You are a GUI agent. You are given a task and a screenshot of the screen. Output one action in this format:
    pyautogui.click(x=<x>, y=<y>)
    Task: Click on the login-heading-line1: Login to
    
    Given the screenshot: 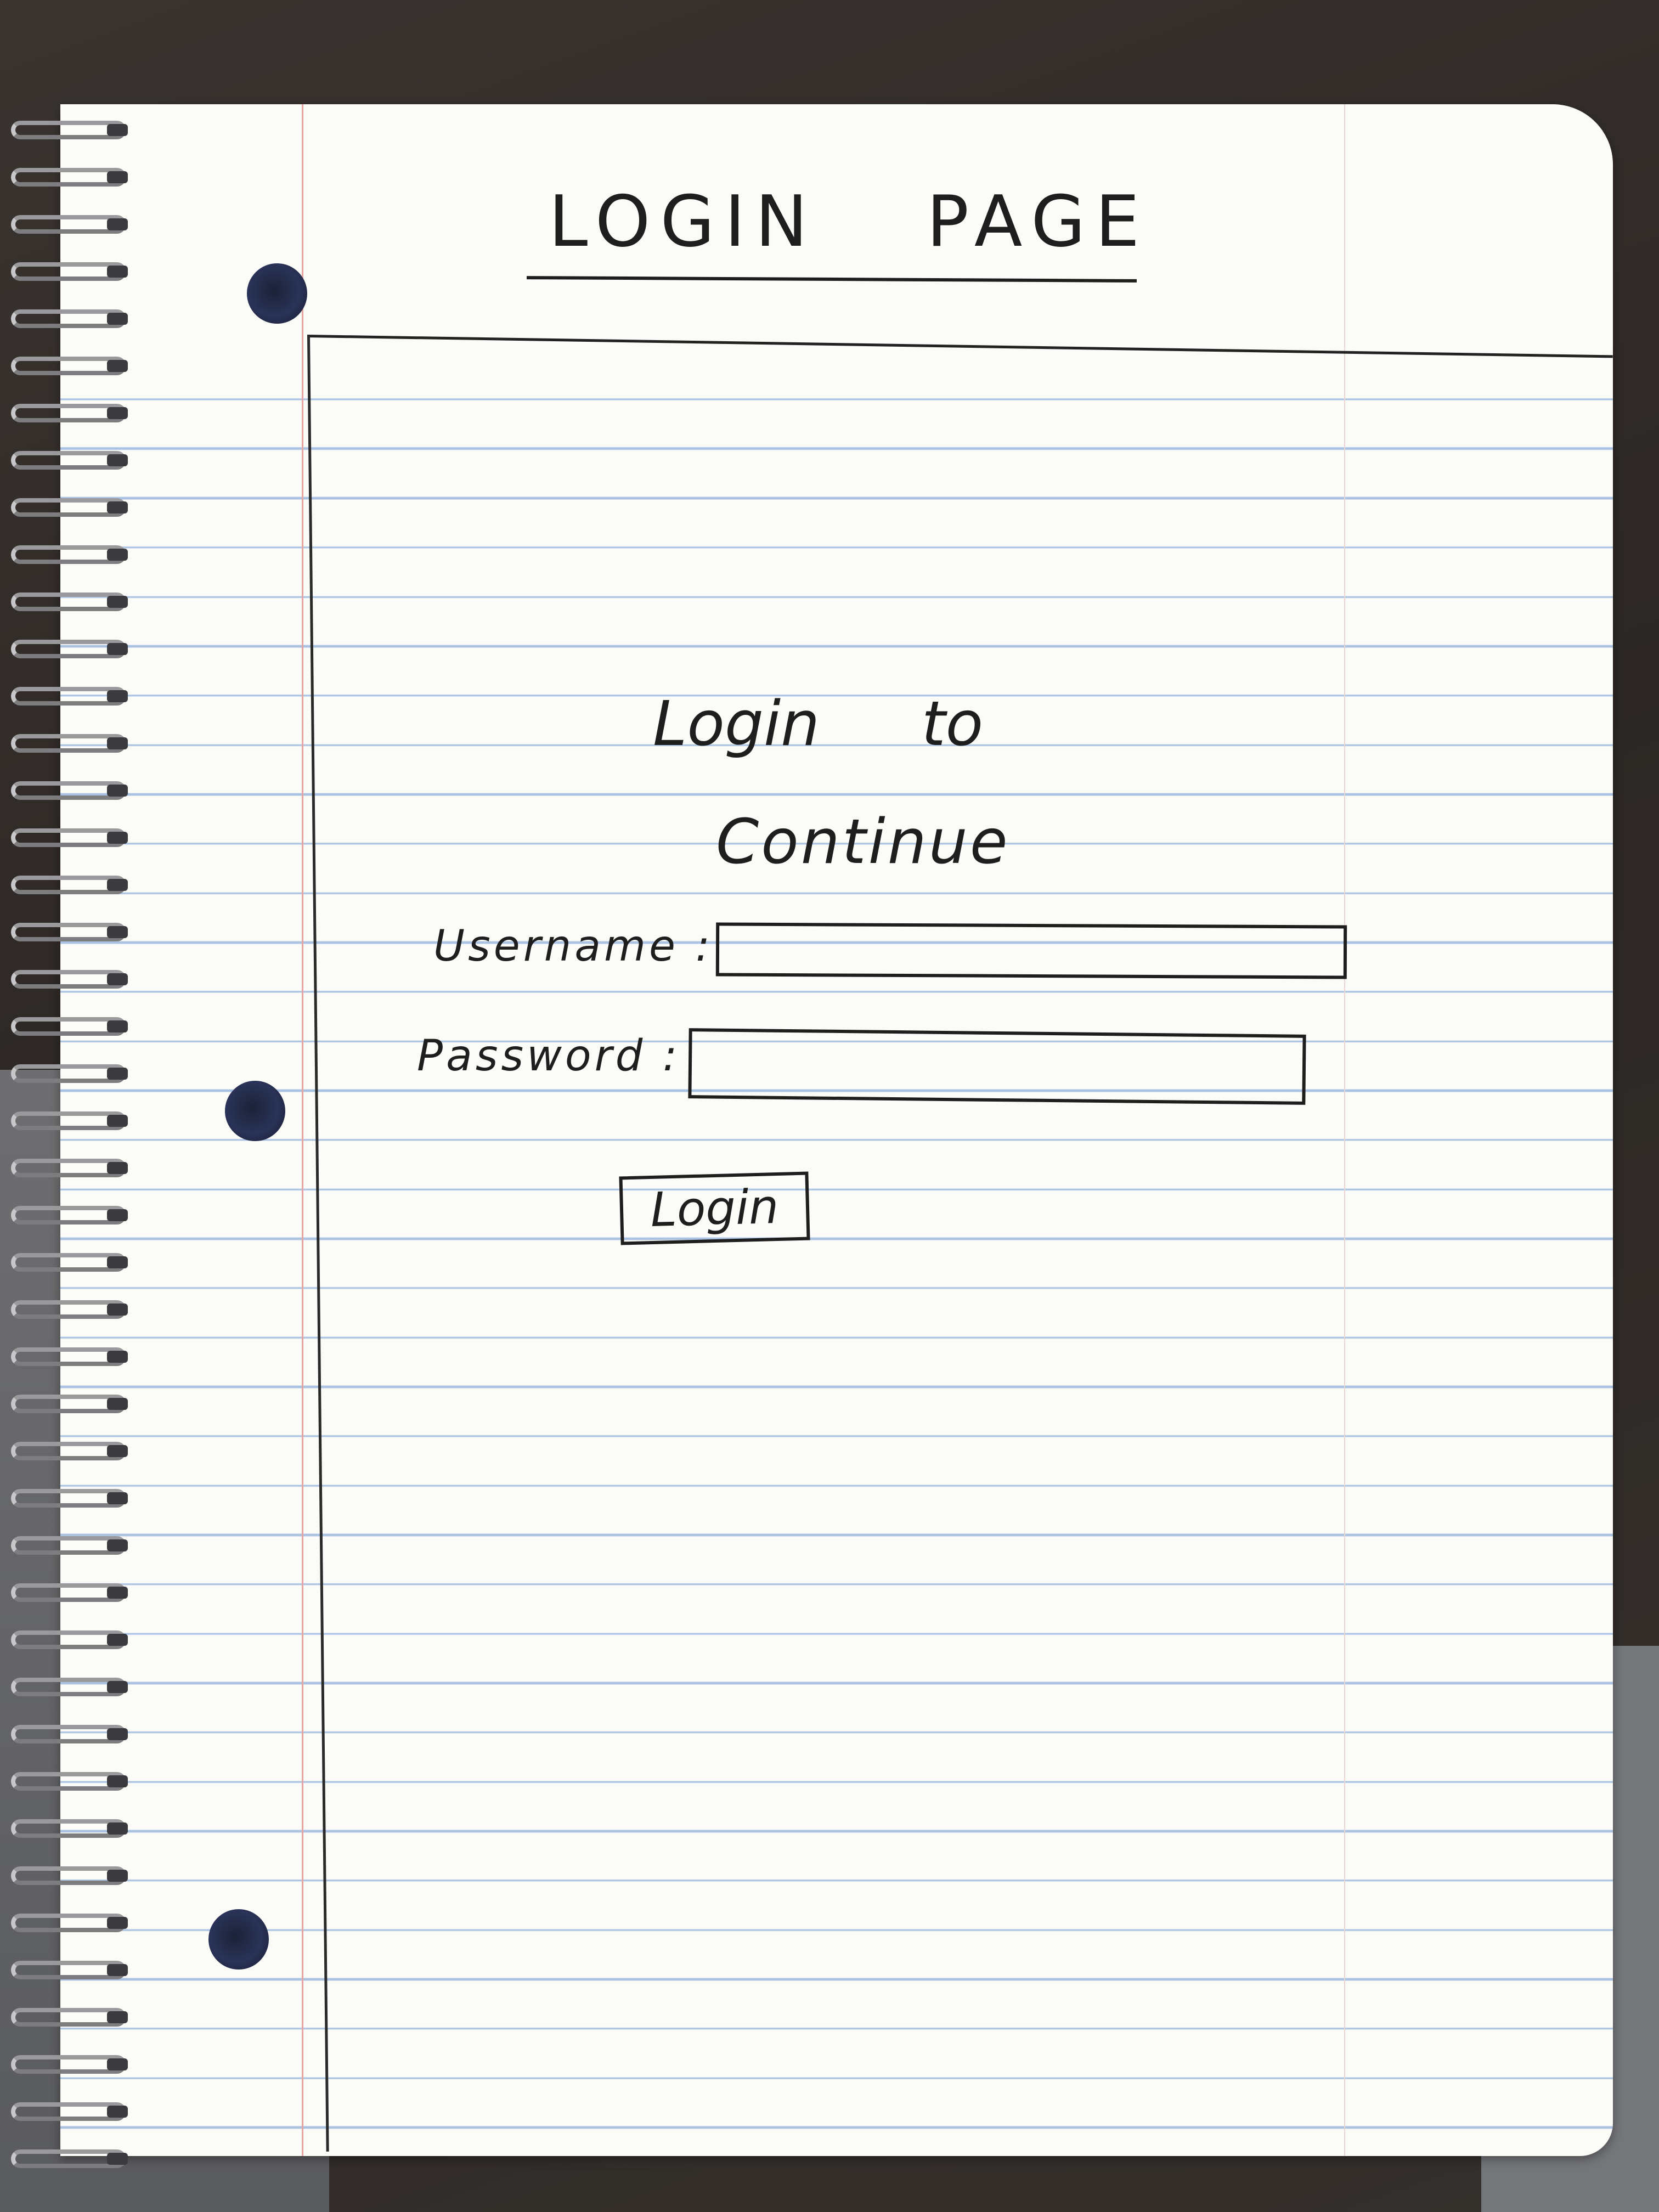 What is the action you would take?
    pyautogui.click(x=818, y=725)
    